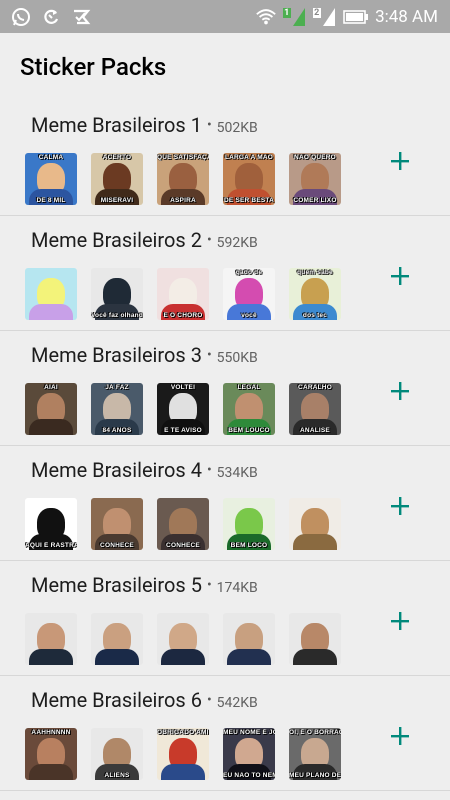 Image resolution: width=450 pixels, height=800 pixels. What do you see at coordinates (266, 17) in the screenshot?
I see `wifi-icon` at bounding box center [266, 17].